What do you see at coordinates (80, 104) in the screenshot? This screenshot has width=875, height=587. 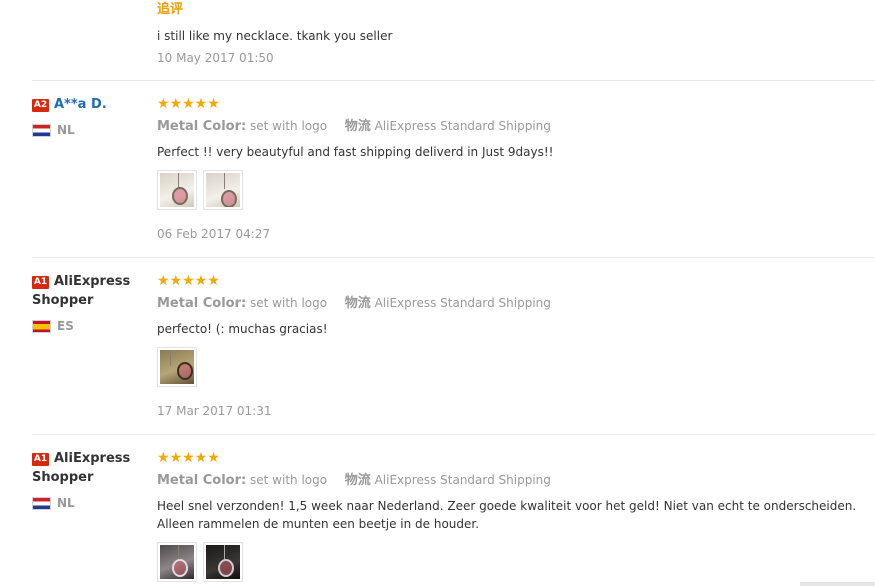 I see `buyer-name-link: A**a D.` at bounding box center [80, 104].